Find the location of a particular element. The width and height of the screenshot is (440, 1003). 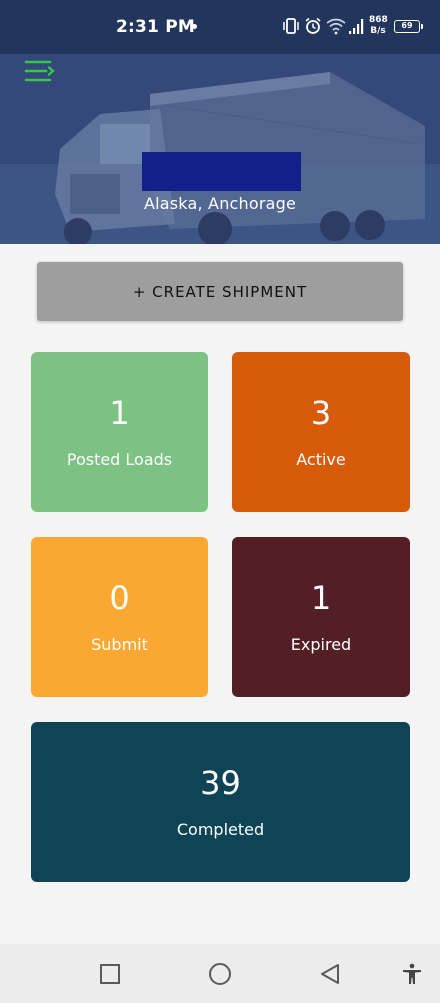

expired-card: 1 Expired is located at coordinates (321, 617).